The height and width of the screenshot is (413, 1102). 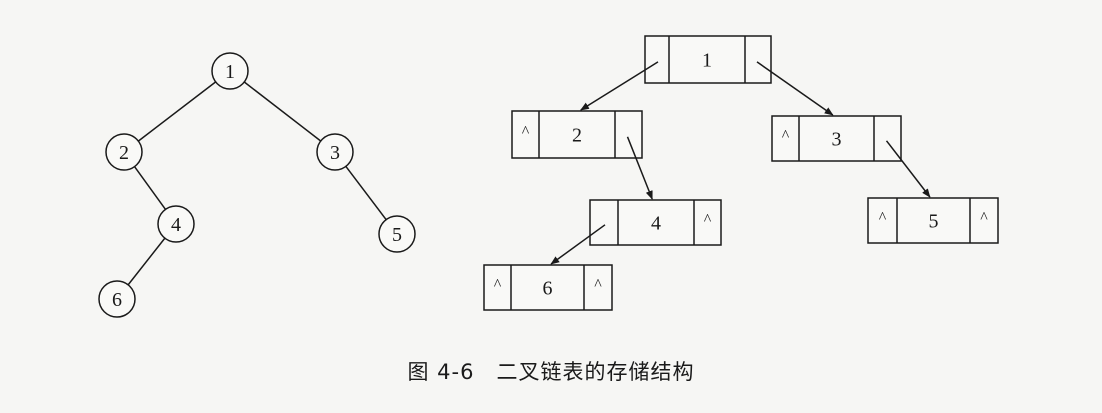 I want to click on linked-node-3: 3^, so click(x=836, y=138).